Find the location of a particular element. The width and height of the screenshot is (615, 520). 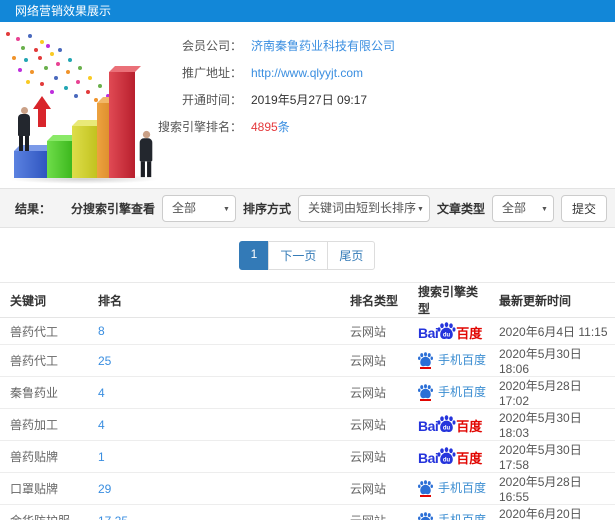

keyword-cell: 兽药加工 is located at coordinates (34, 425).